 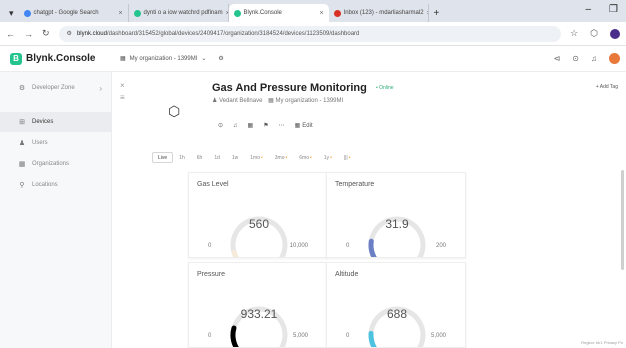 I want to click on page-scrollbar, so click(x=622, y=220).